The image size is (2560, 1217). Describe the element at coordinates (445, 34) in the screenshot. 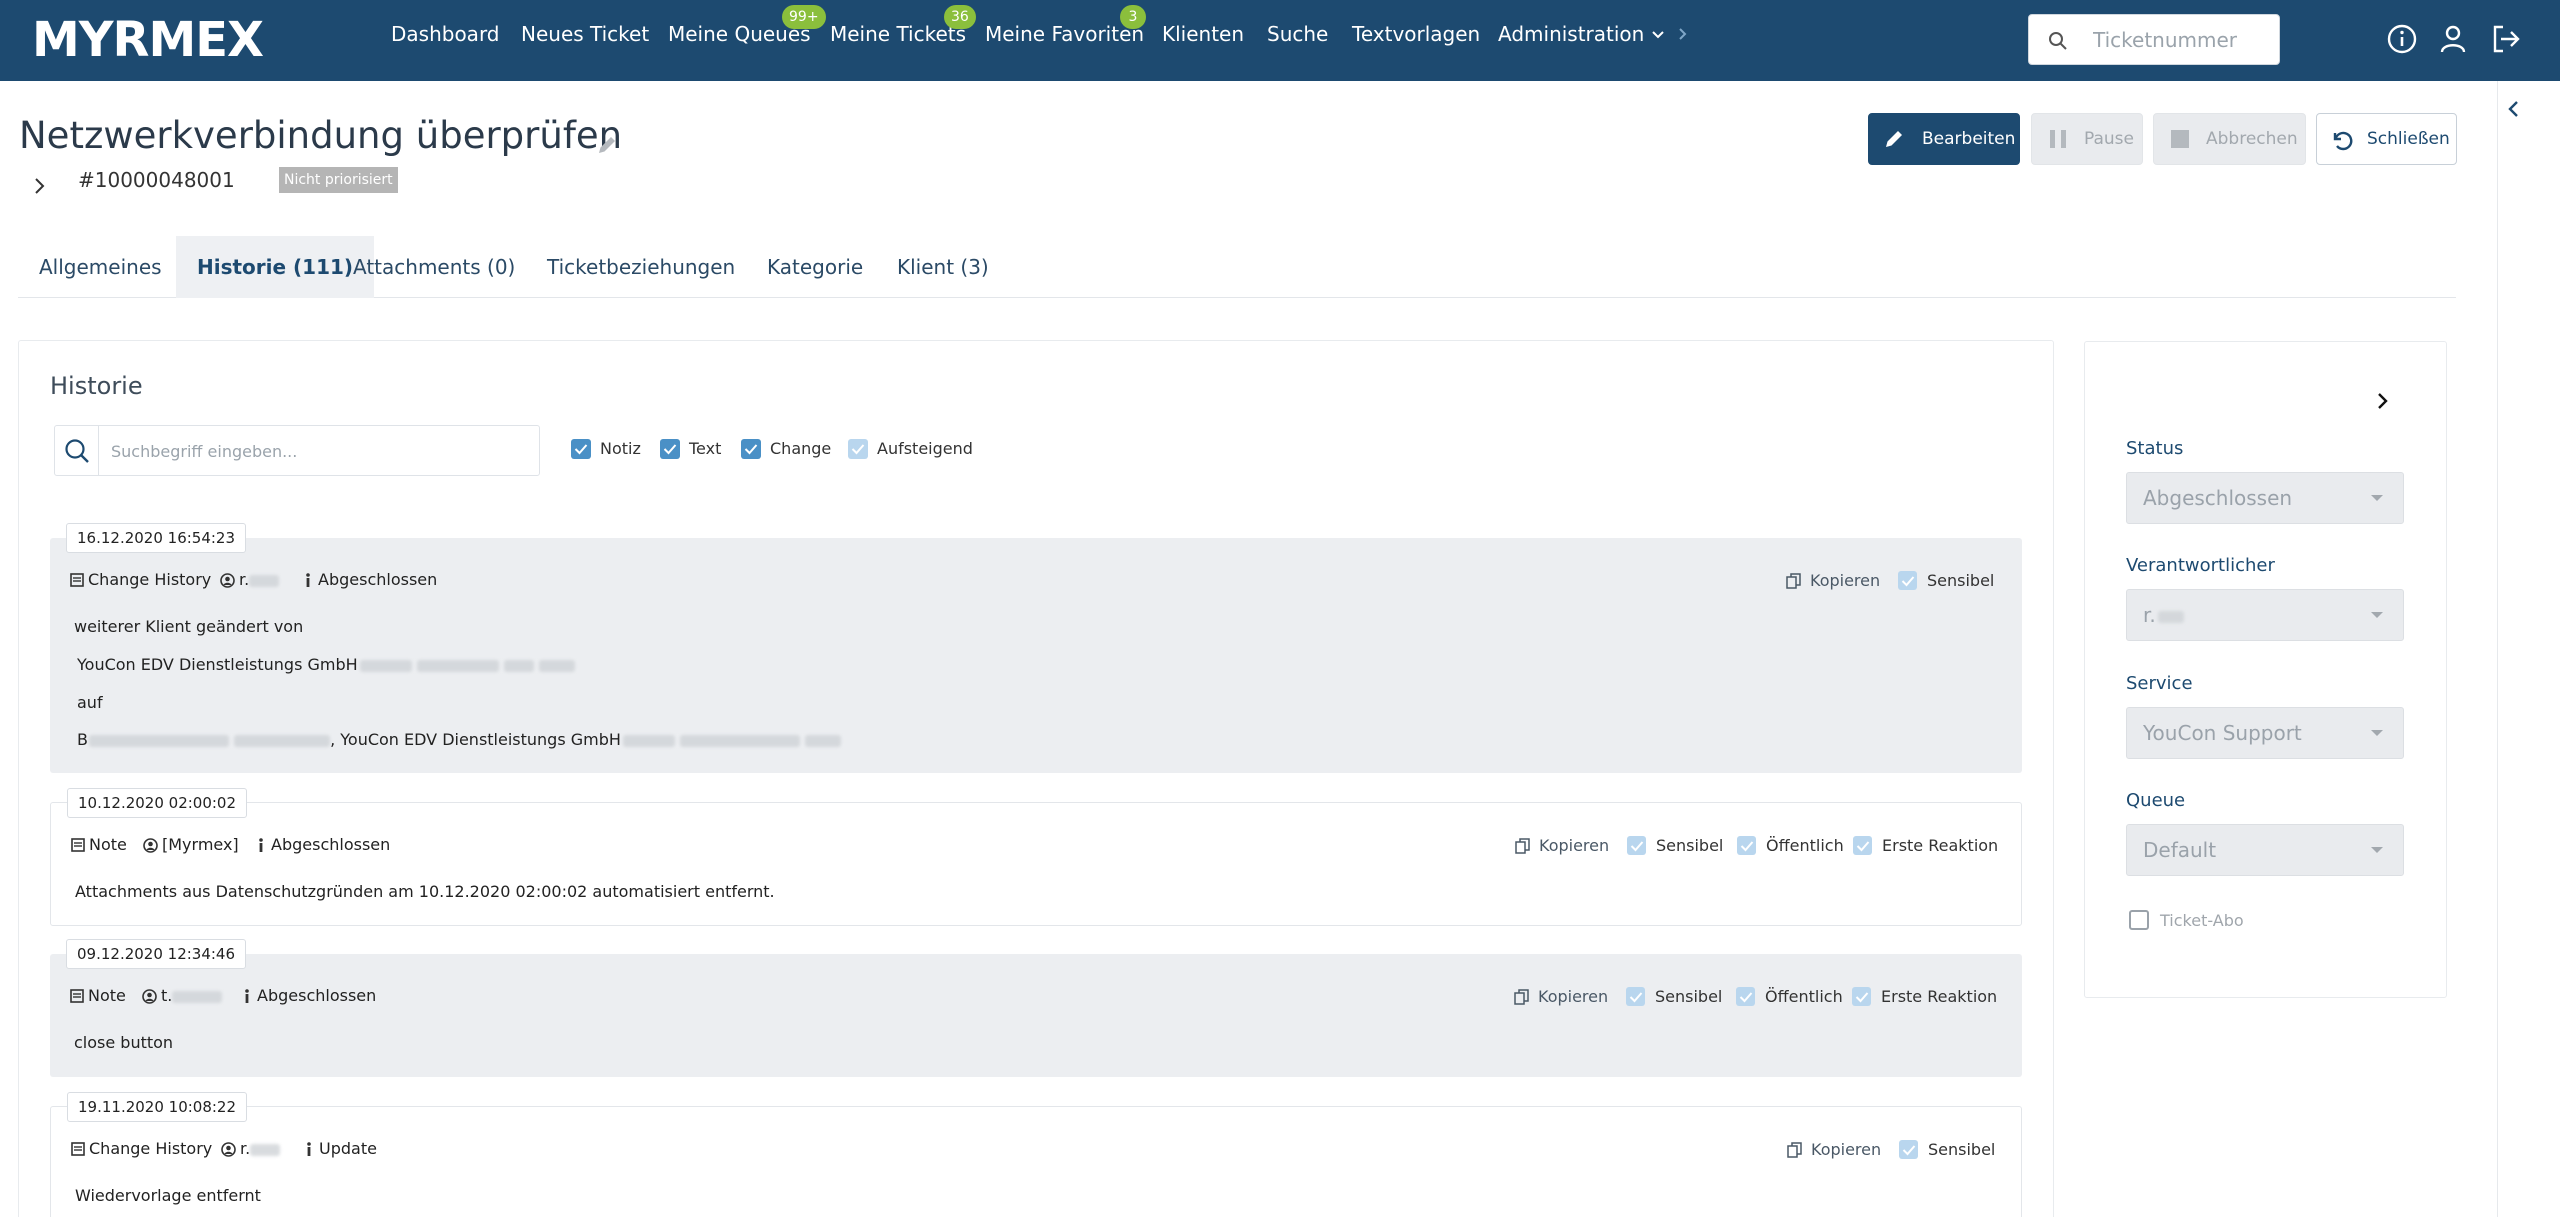

I see `nav-dashboard: Dashboard` at that location.